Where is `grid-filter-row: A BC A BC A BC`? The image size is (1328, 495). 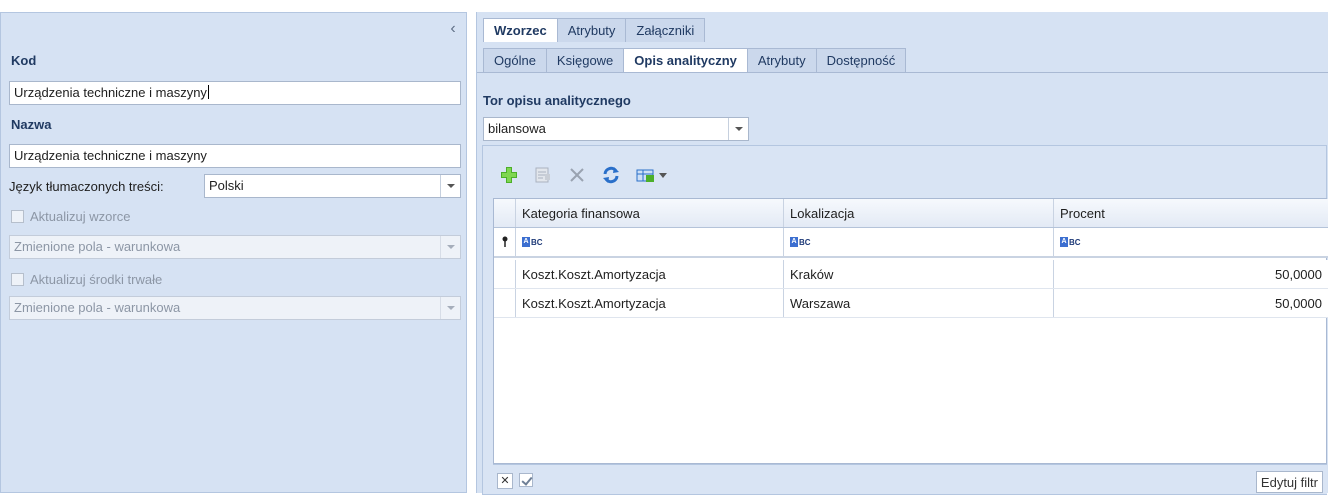
grid-filter-row: A BC A BC A BC is located at coordinates (911, 243).